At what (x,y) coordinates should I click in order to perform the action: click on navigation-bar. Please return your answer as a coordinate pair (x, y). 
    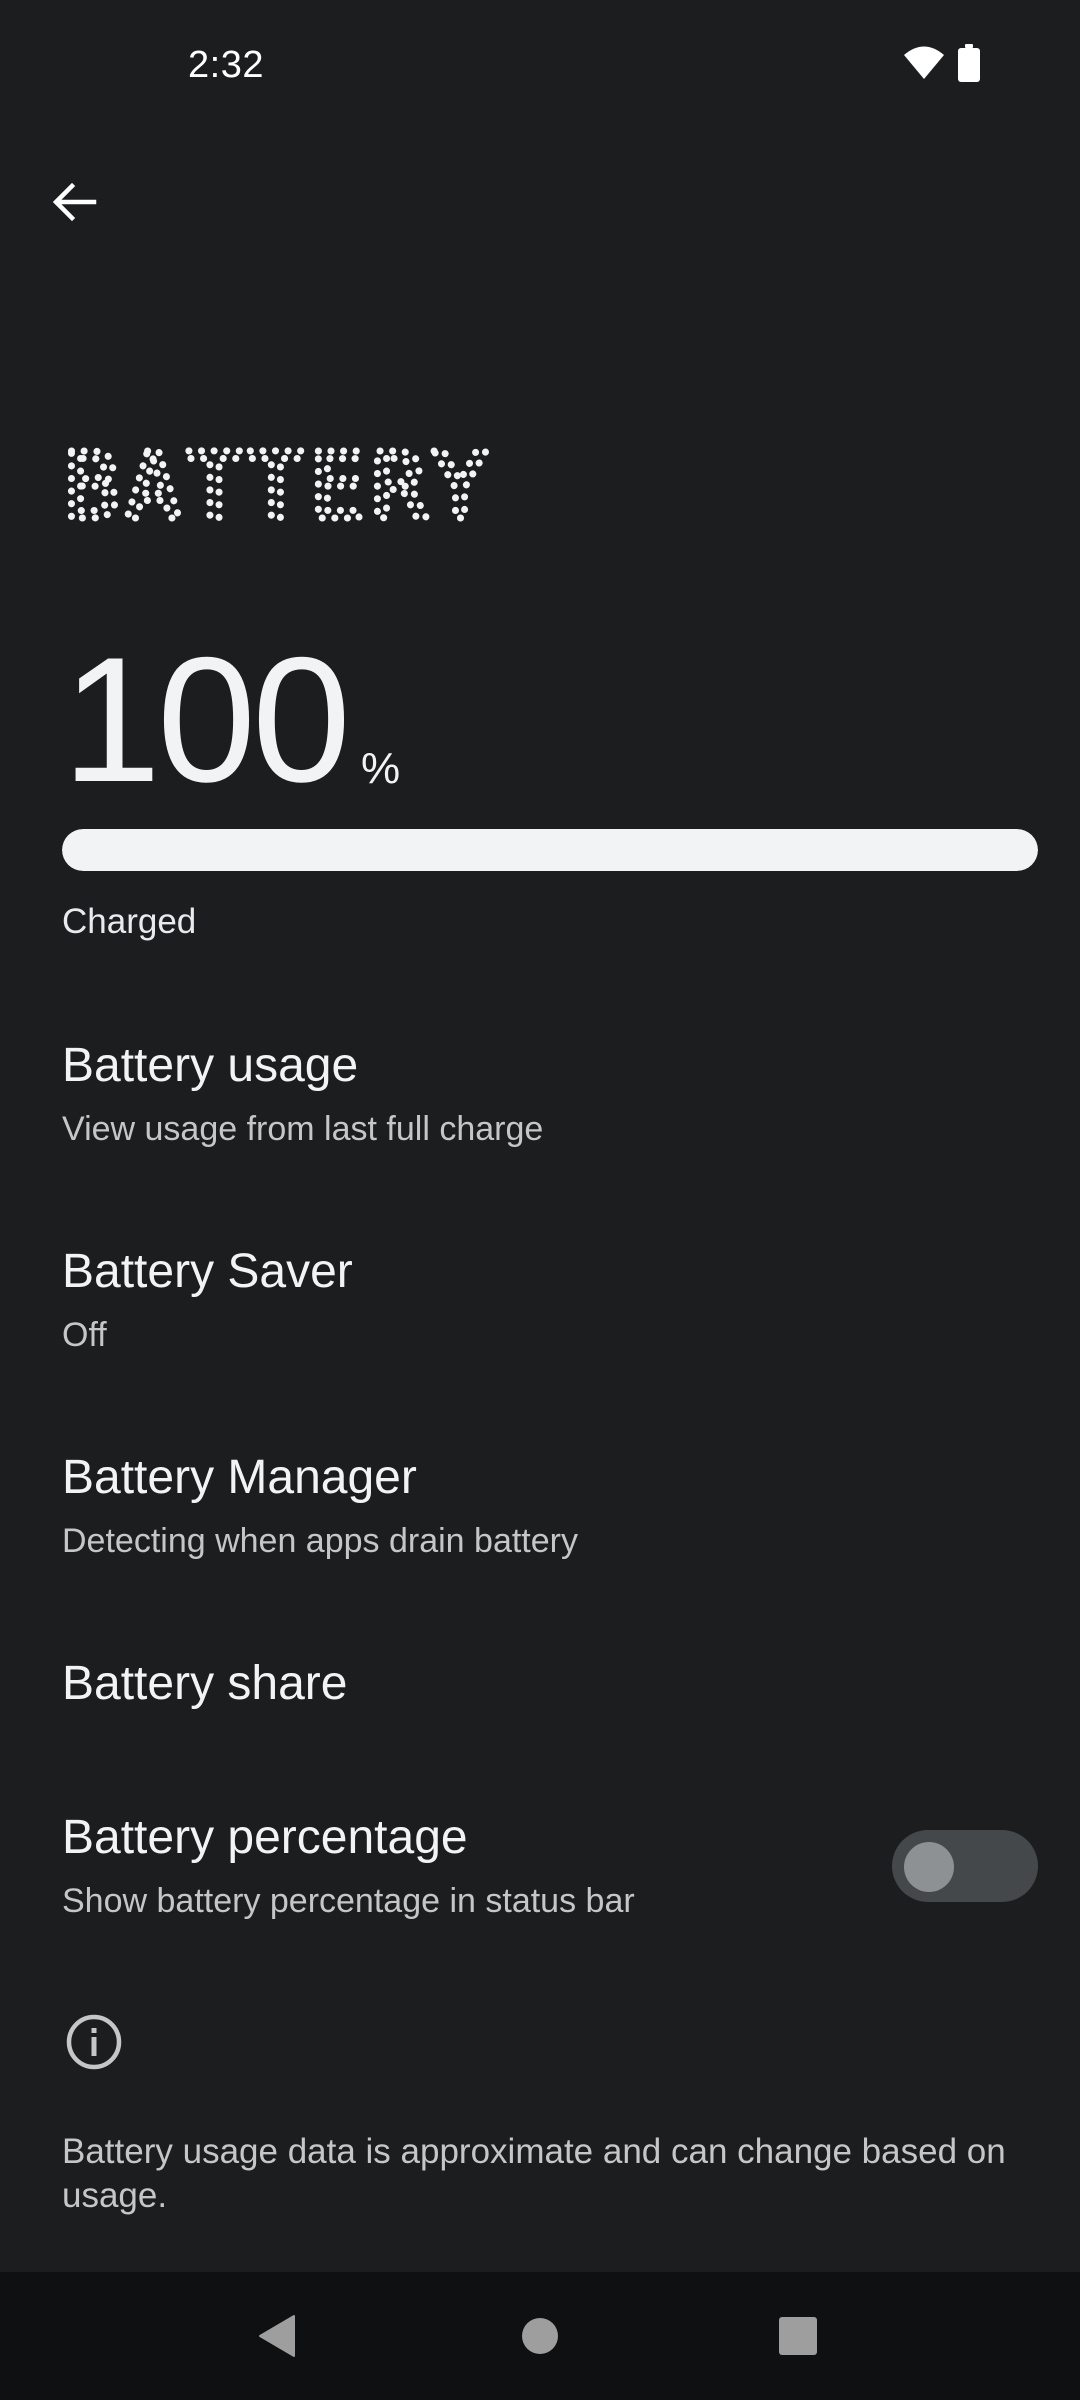
    Looking at the image, I should click on (540, 2336).